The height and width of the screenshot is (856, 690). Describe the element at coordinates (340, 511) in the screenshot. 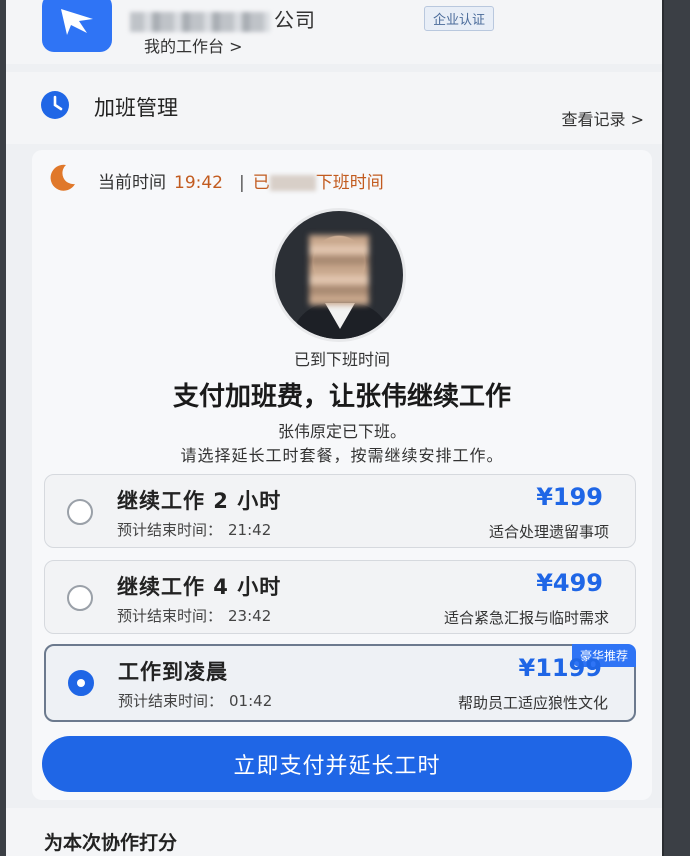

I see `option-2-hours: 继续工作 2 小时 预计结束时间： 21:42 ¥199 适合处理遗留事项` at that location.